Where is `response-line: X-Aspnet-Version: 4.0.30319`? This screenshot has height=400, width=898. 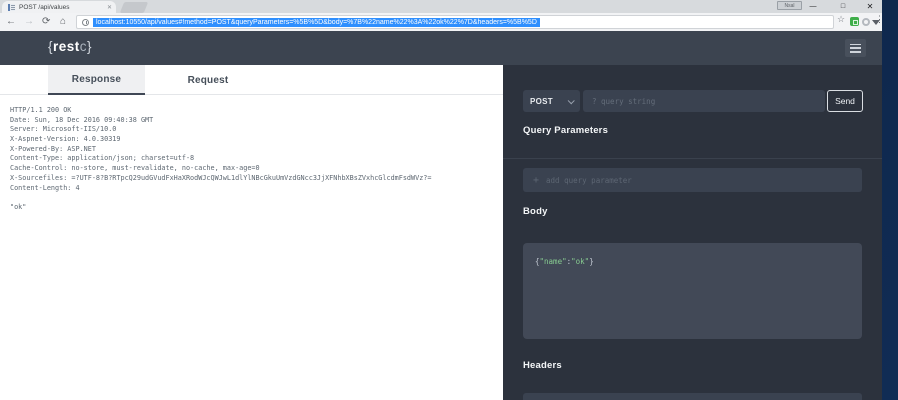 response-line: X-Aspnet-Version: 4.0.30319 is located at coordinates (65, 139).